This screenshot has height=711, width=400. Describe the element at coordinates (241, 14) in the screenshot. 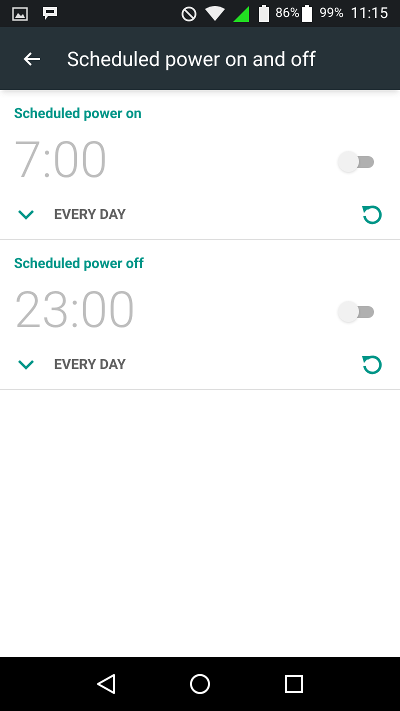

I see `signal-icon` at that location.